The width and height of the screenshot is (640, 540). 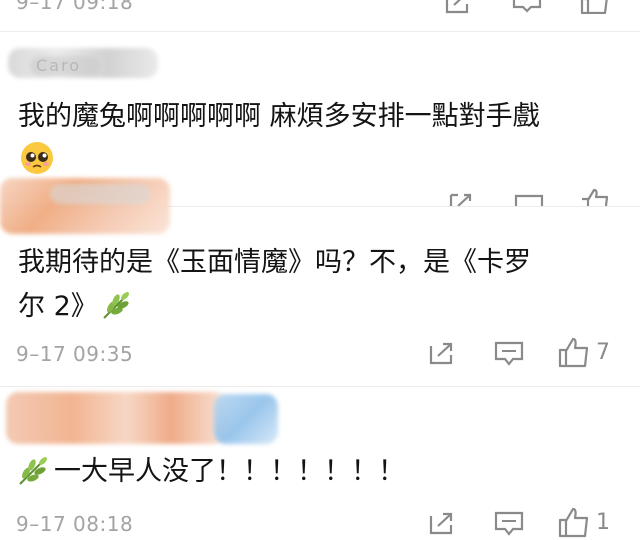 I want to click on like-button: 7, so click(x=584, y=352).